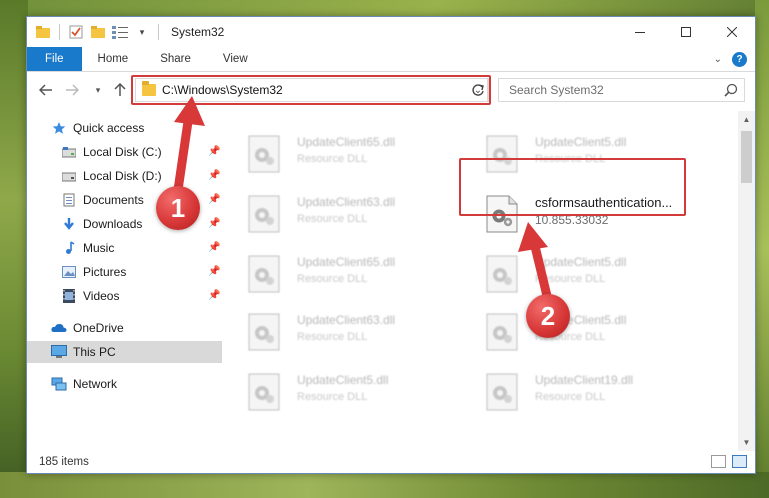 The width and height of the screenshot is (769, 498). I want to click on sidebar-item-label: Pictures, so click(105, 272).